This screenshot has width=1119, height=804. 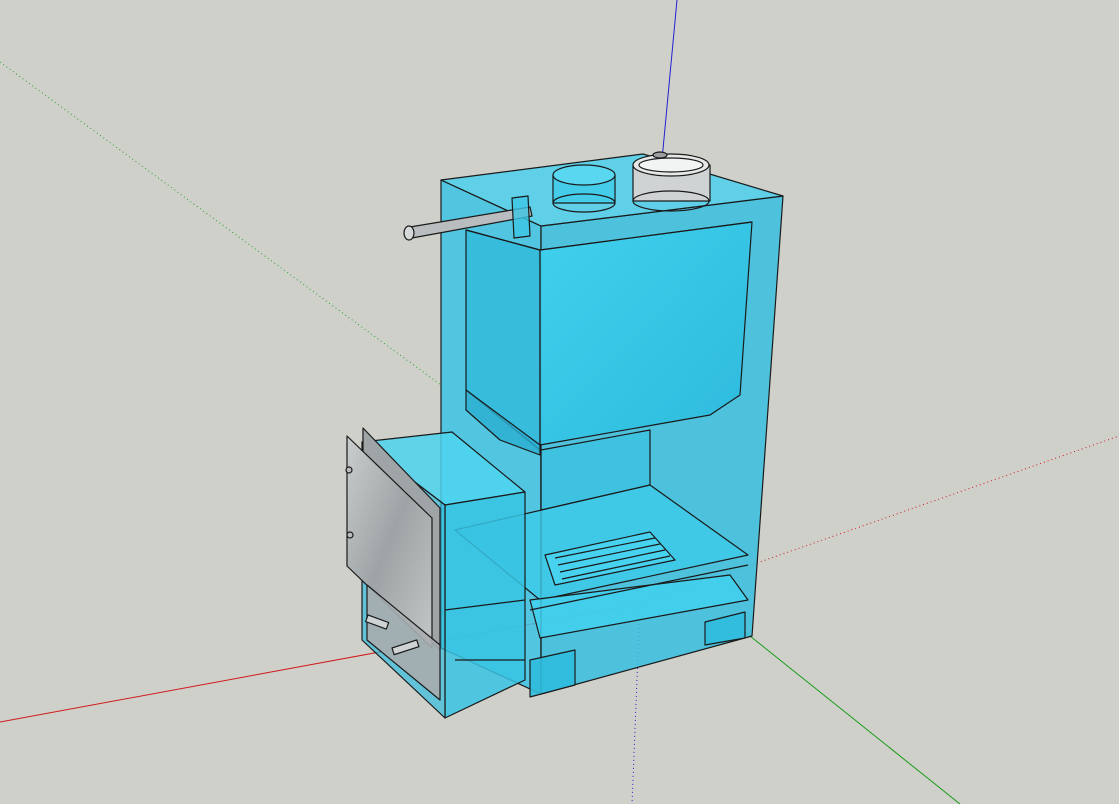 What do you see at coordinates (669, 80) in the screenshot?
I see `blue-axis-solid` at bounding box center [669, 80].